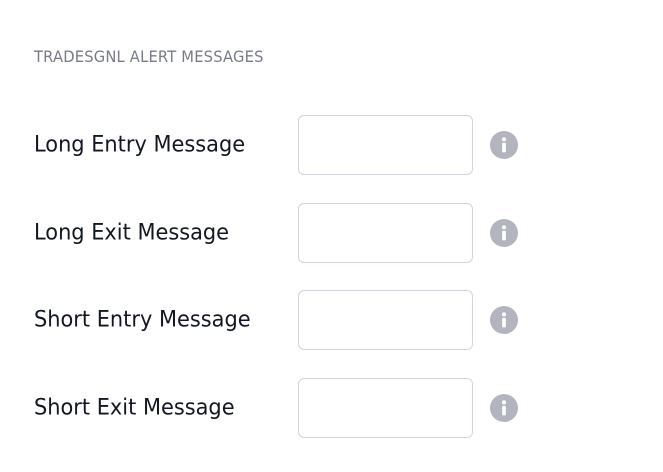 This screenshot has height=472, width=663. What do you see at coordinates (132, 233) in the screenshot?
I see `long-exit-message-label: Long Exit Message` at bounding box center [132, 233].